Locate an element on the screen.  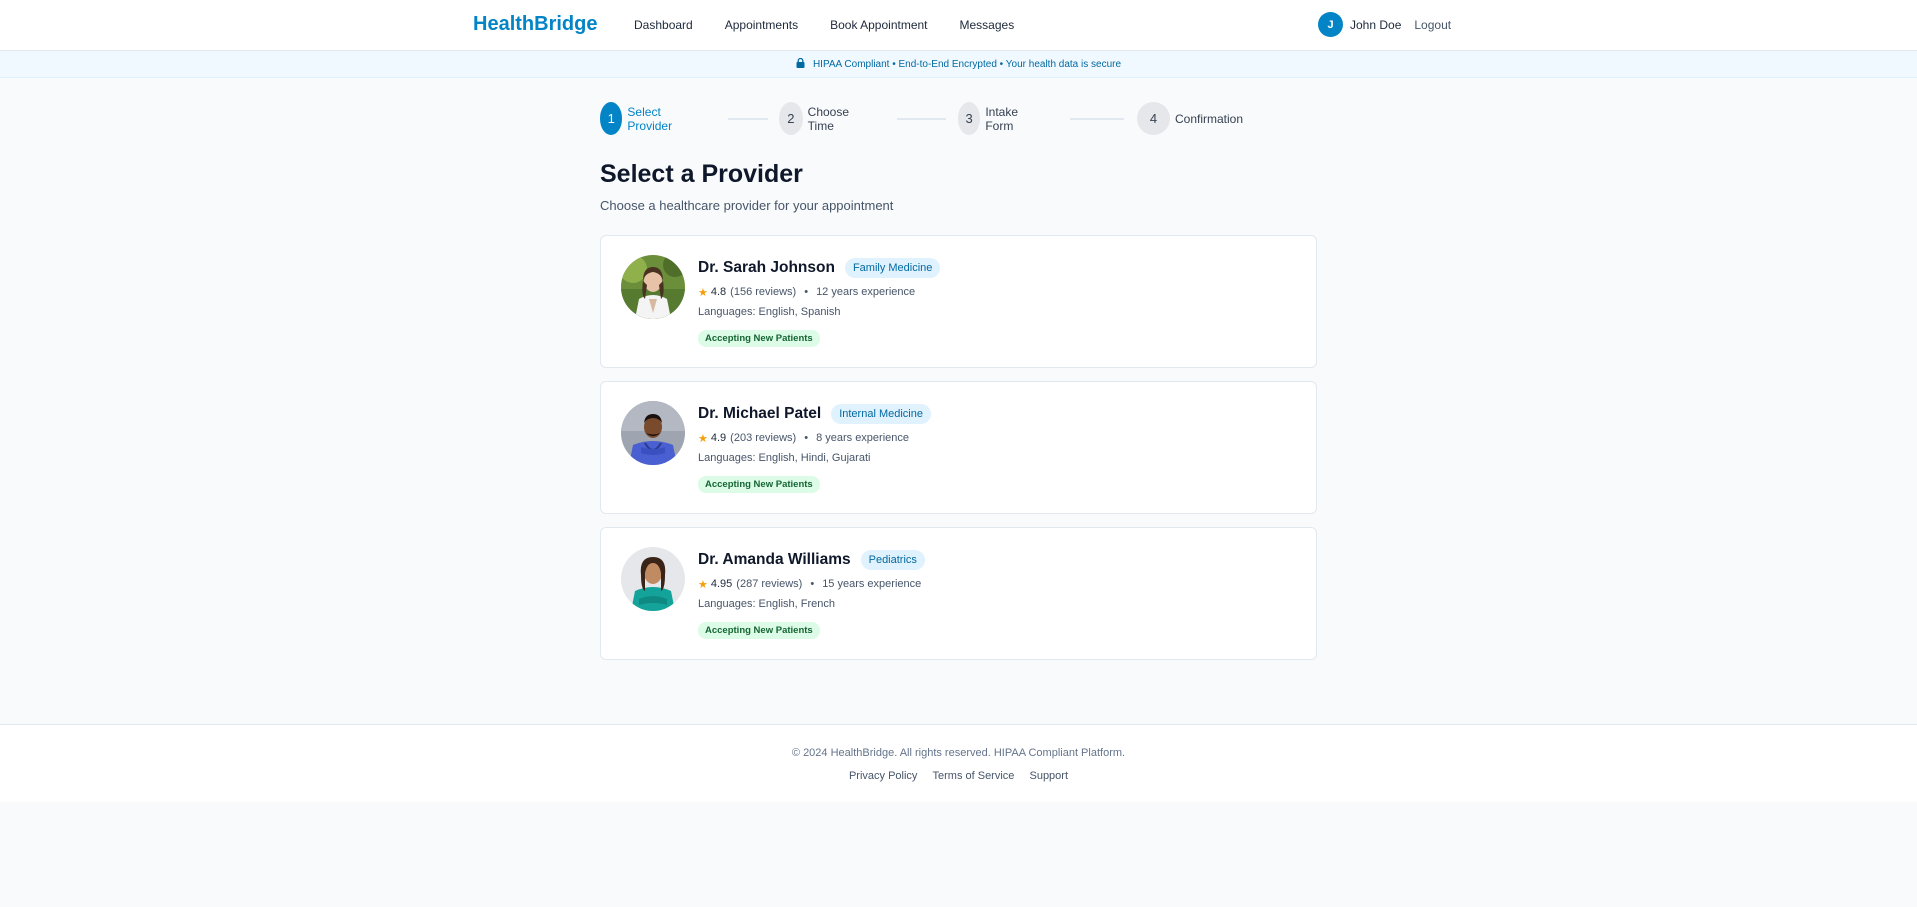
provider-reviews: (203 reviews) is located at coordinates (763, 438).